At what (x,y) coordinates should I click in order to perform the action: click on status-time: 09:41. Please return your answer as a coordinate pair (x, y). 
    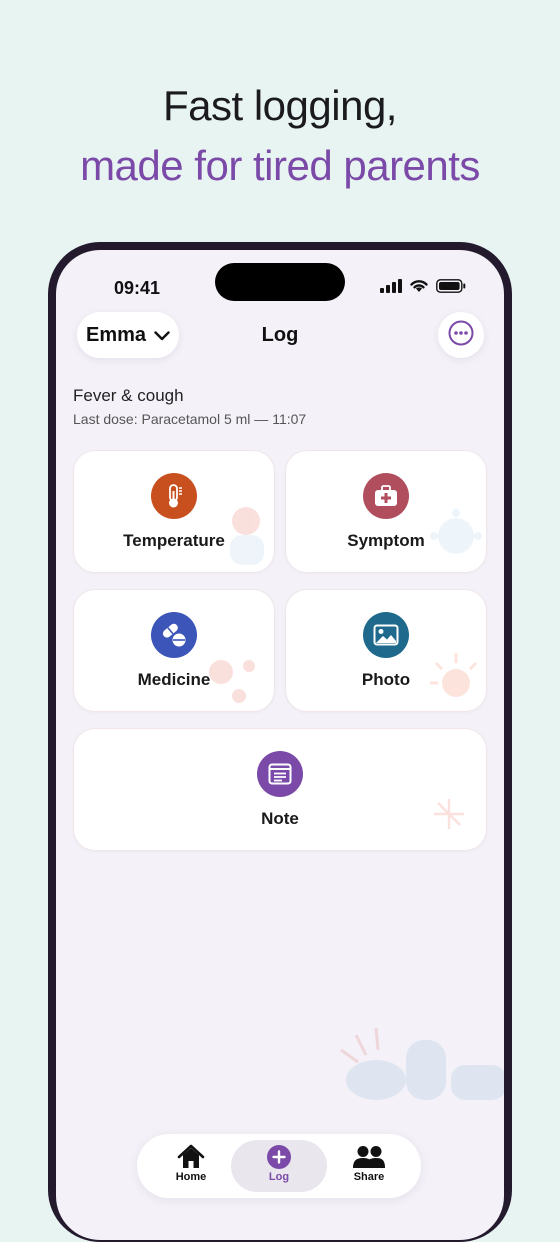
    Looking at the image, I should click on (137, 288).